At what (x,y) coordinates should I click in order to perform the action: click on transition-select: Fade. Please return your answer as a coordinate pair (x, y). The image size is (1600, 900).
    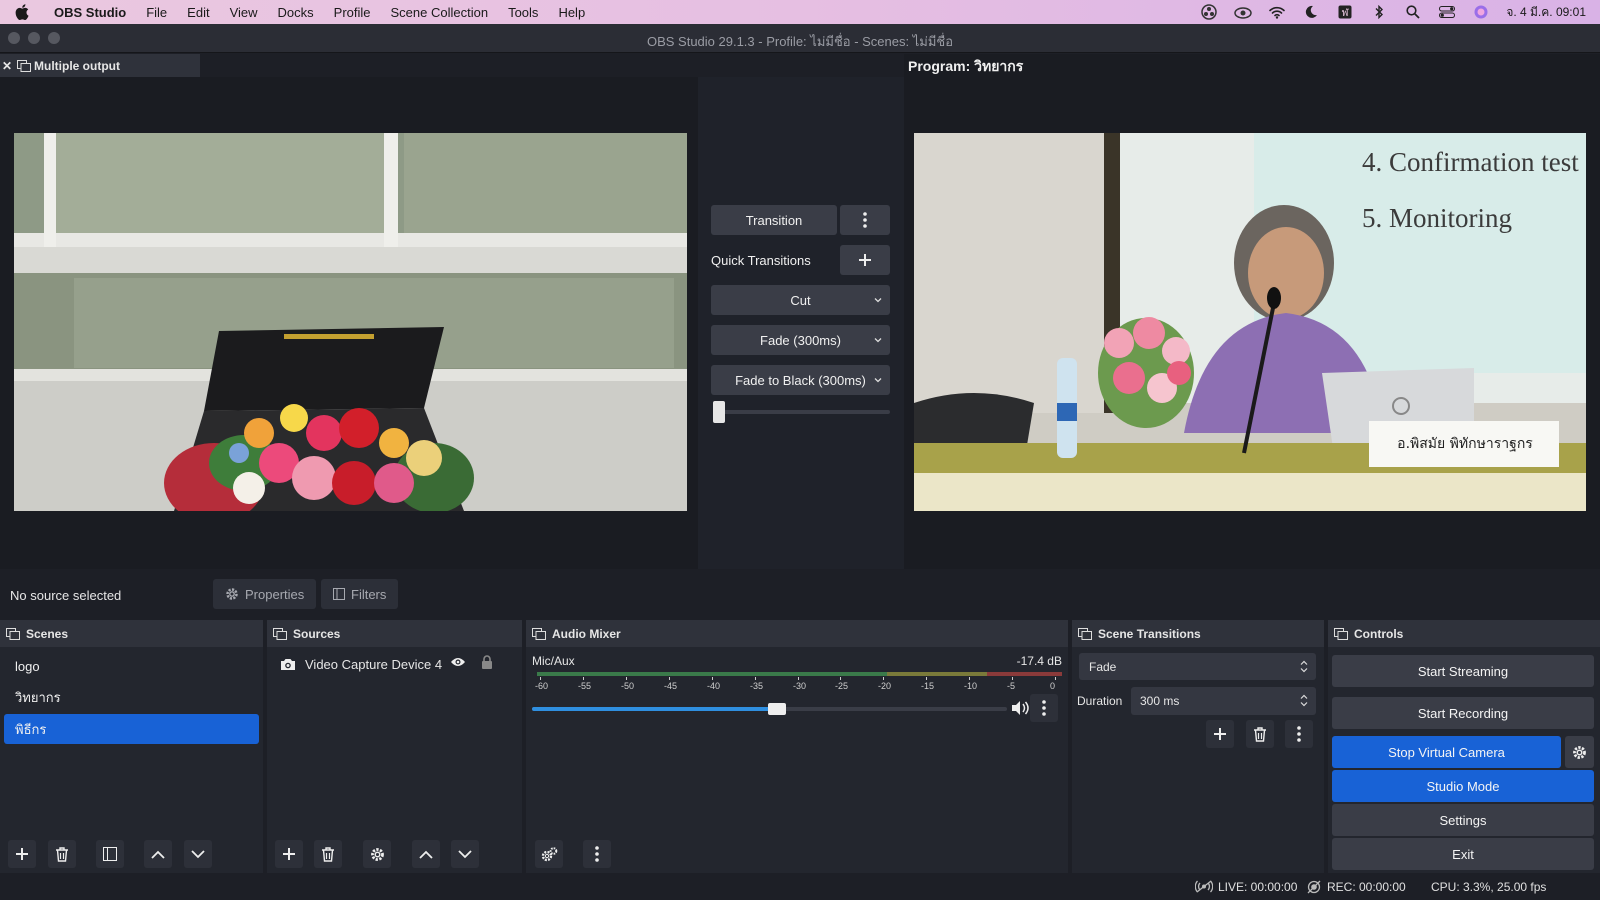
    Looking at the image, I should click on (1197, 666).